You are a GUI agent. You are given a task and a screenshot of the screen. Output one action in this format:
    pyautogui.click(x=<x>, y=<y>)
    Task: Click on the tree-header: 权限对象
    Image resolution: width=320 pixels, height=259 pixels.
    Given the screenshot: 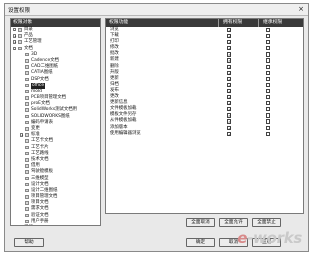 What is the action you would take?
    pyautogui.click(x=55, y=23)
    